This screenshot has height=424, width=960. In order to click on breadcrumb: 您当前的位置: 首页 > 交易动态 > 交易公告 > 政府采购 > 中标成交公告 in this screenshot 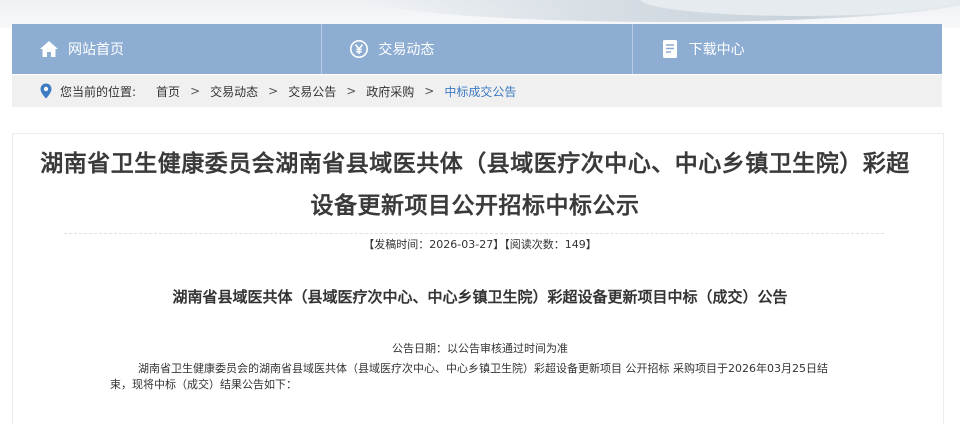, I will do `click(477, 91)`.